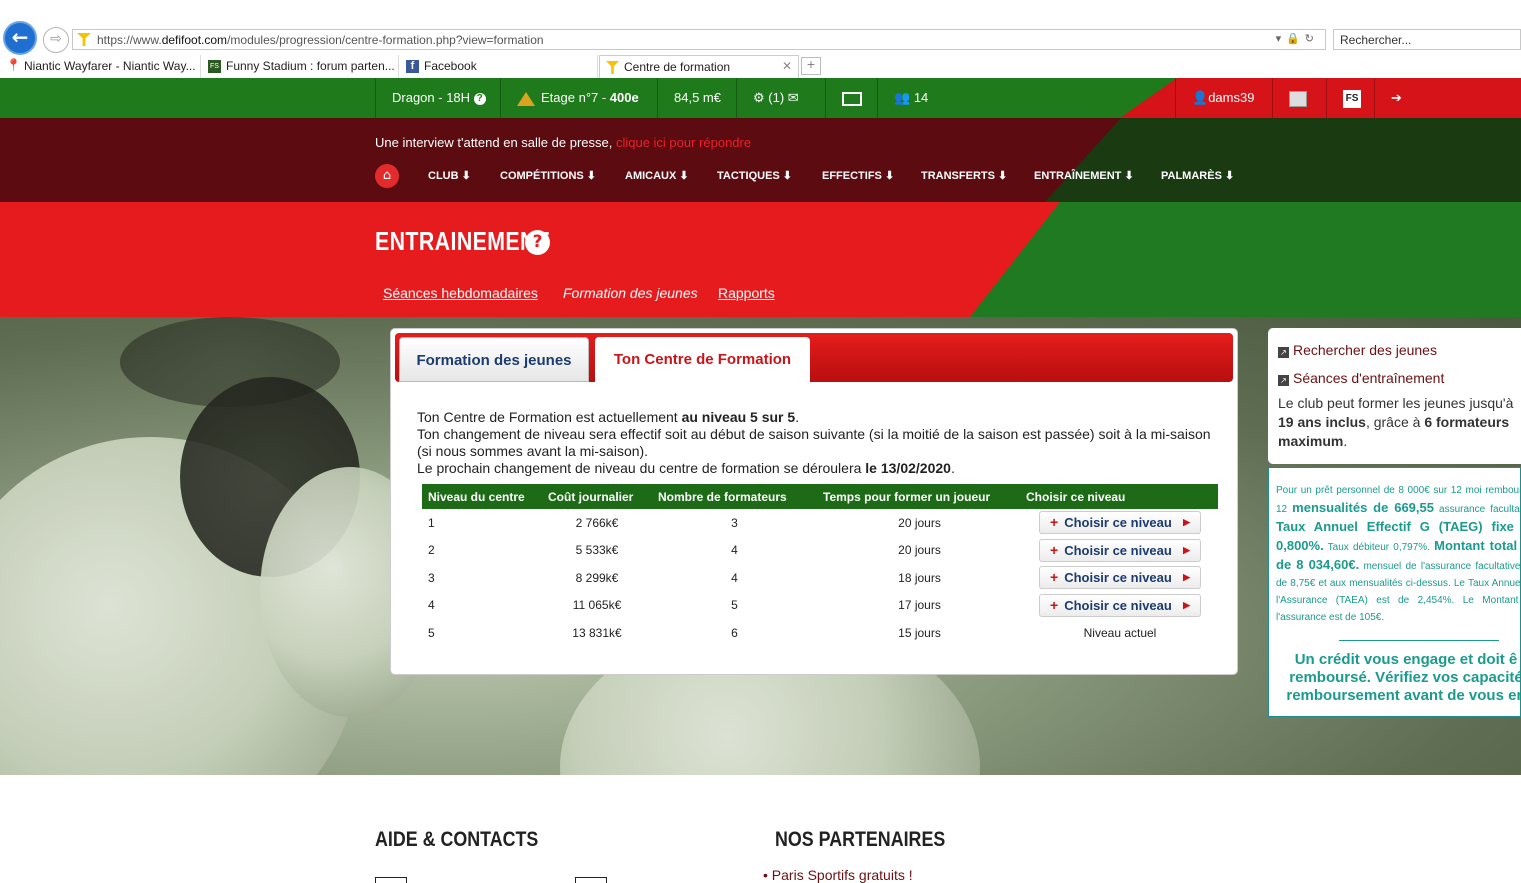 Image resolution: width=1521 pixels, height=883 pixels. What do you see at coordinates (787, 66) in the screenshot?
I see `close-tab-icon: ✕` at bounding box center [787, 66].